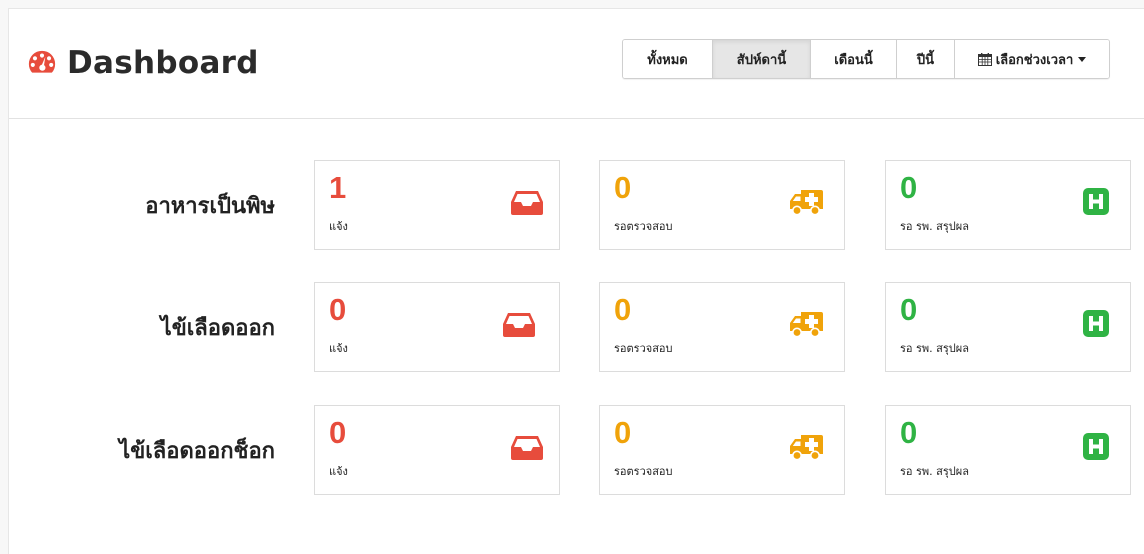  I want to click on filter-this-month-button: เดือนนี้, so click(854, 59).